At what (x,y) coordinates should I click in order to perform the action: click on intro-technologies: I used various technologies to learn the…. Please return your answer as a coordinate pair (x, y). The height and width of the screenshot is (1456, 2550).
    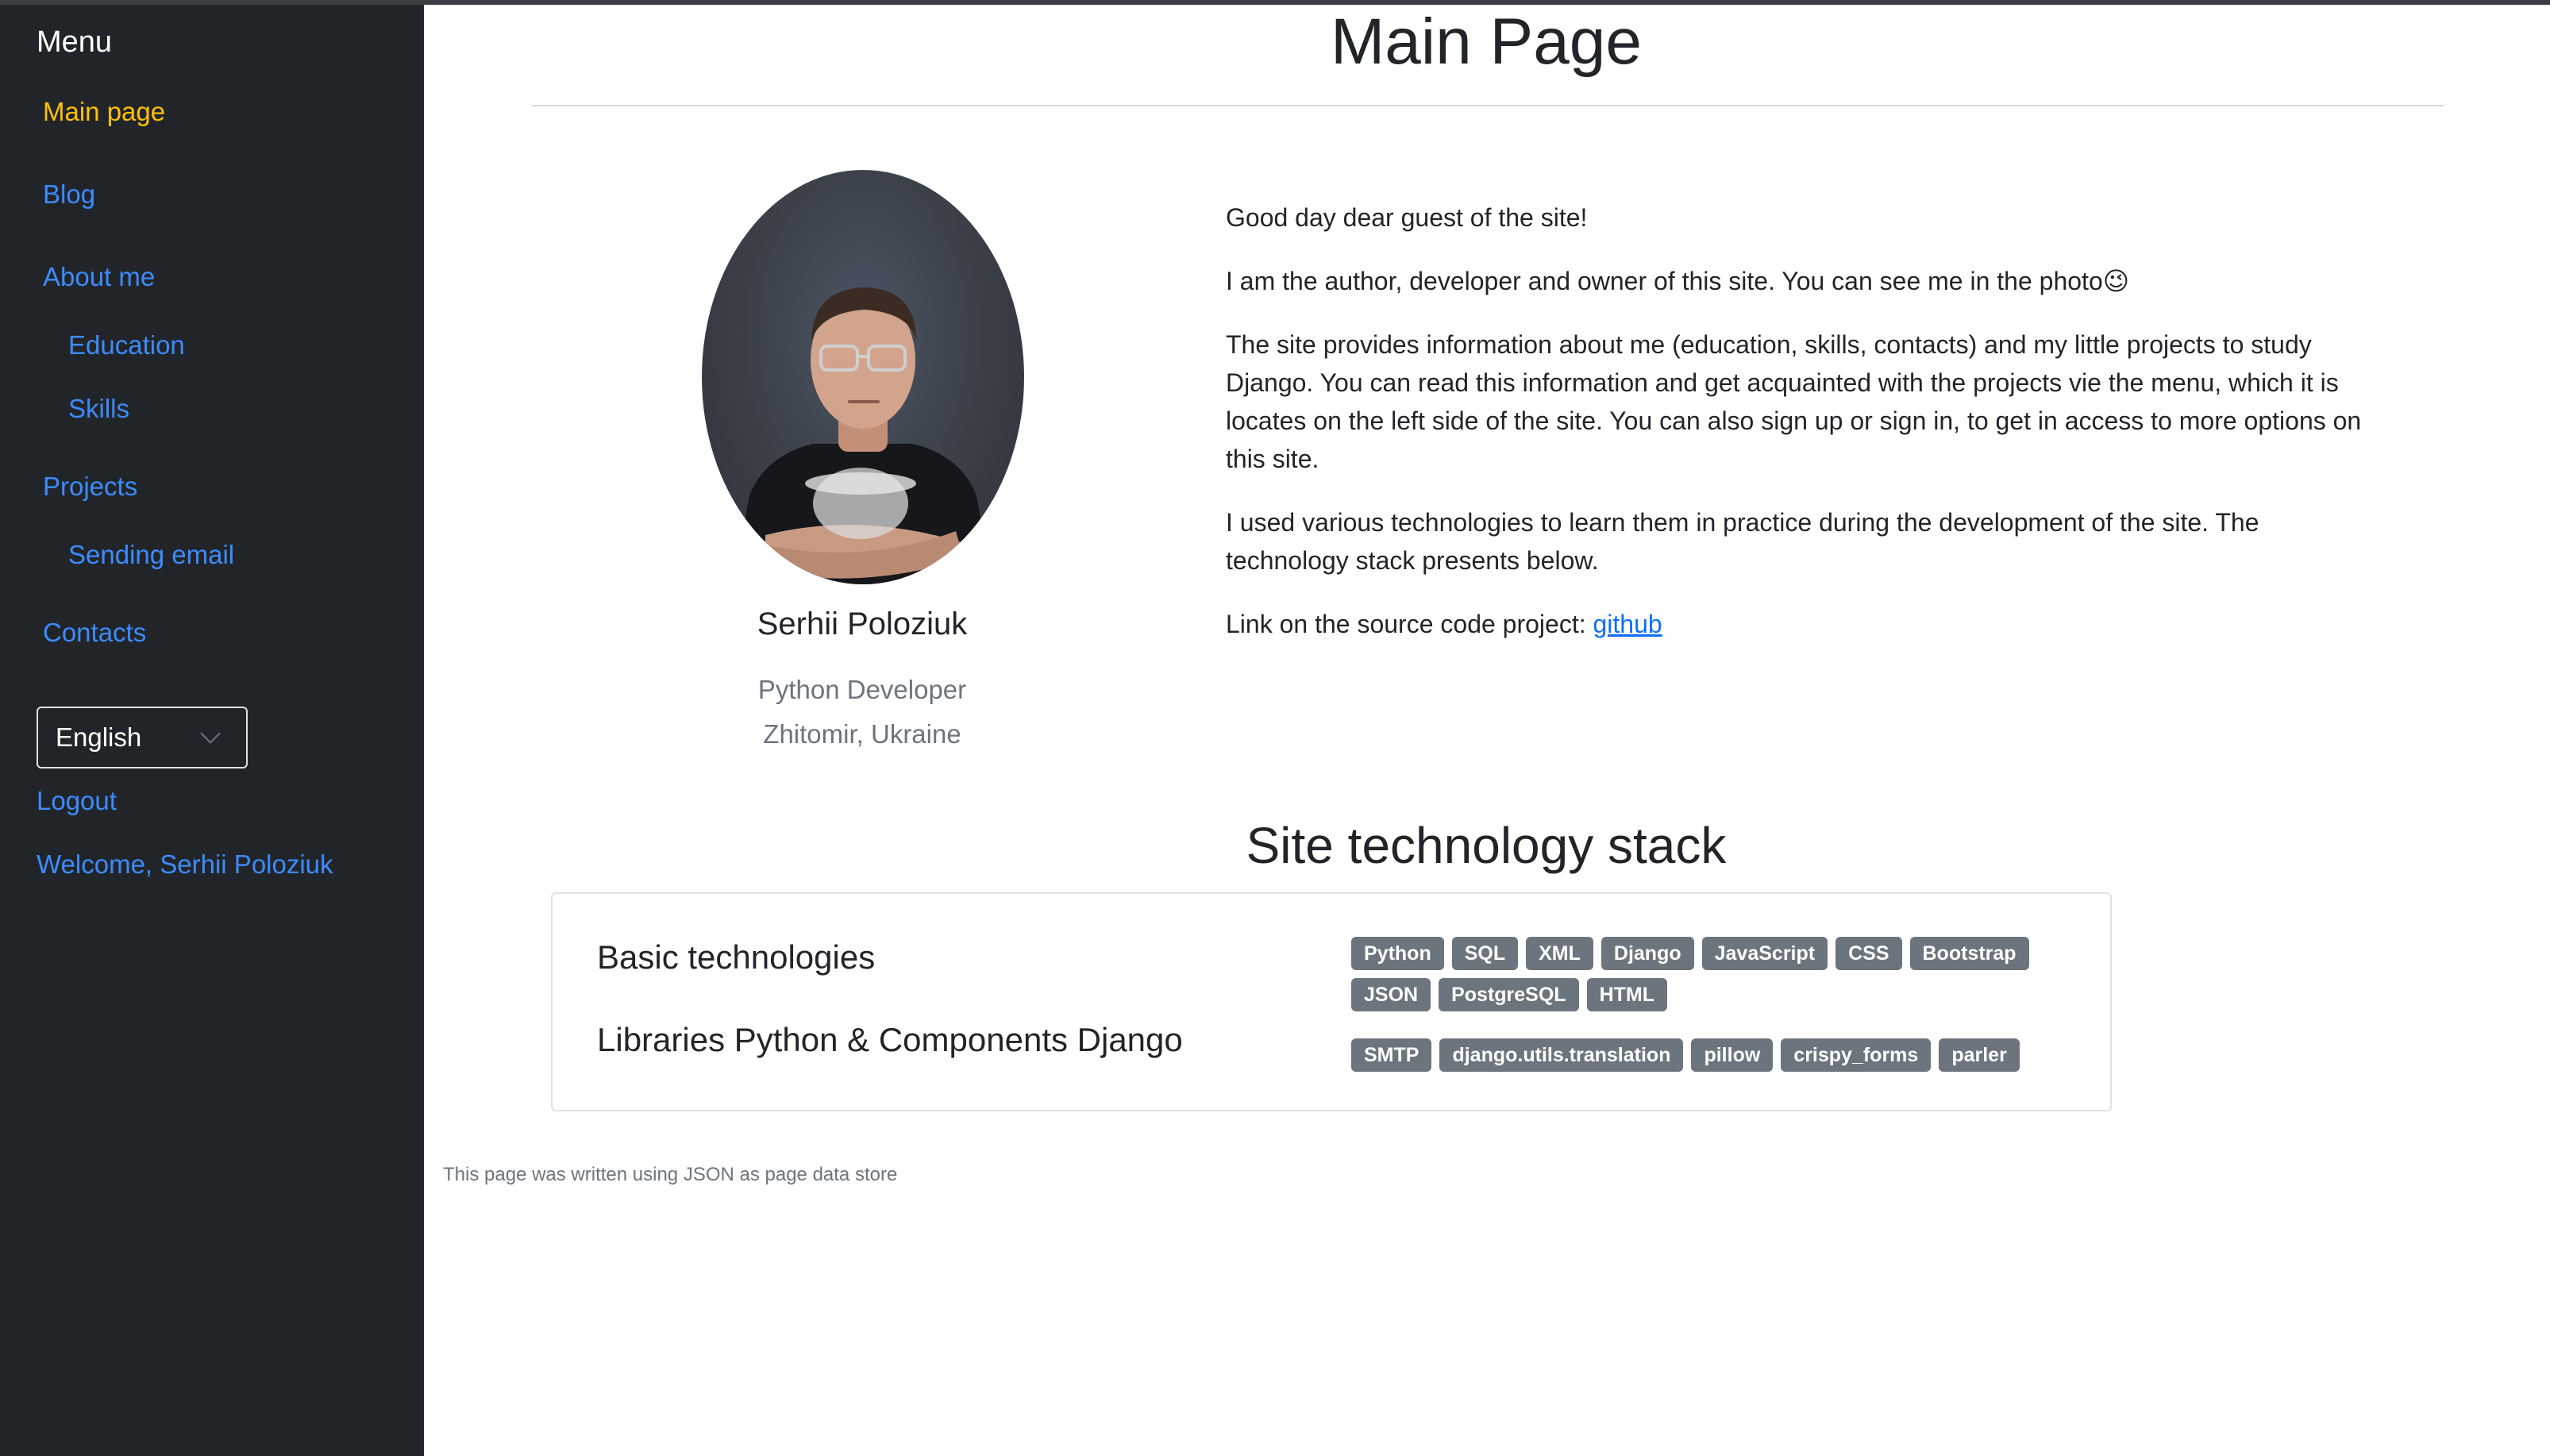
    Looking at the image, I should click on (1742, 541).